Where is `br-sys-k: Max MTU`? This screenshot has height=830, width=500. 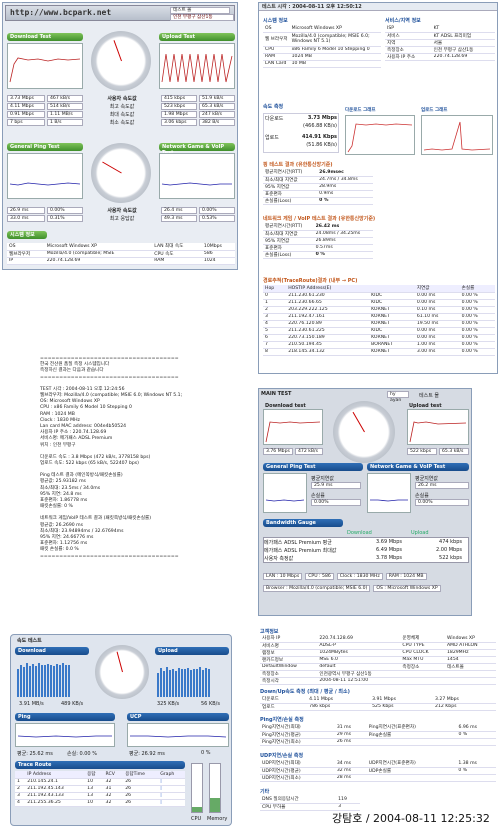 br-sys-k: Max MTU is located at coordinates (422, 660).